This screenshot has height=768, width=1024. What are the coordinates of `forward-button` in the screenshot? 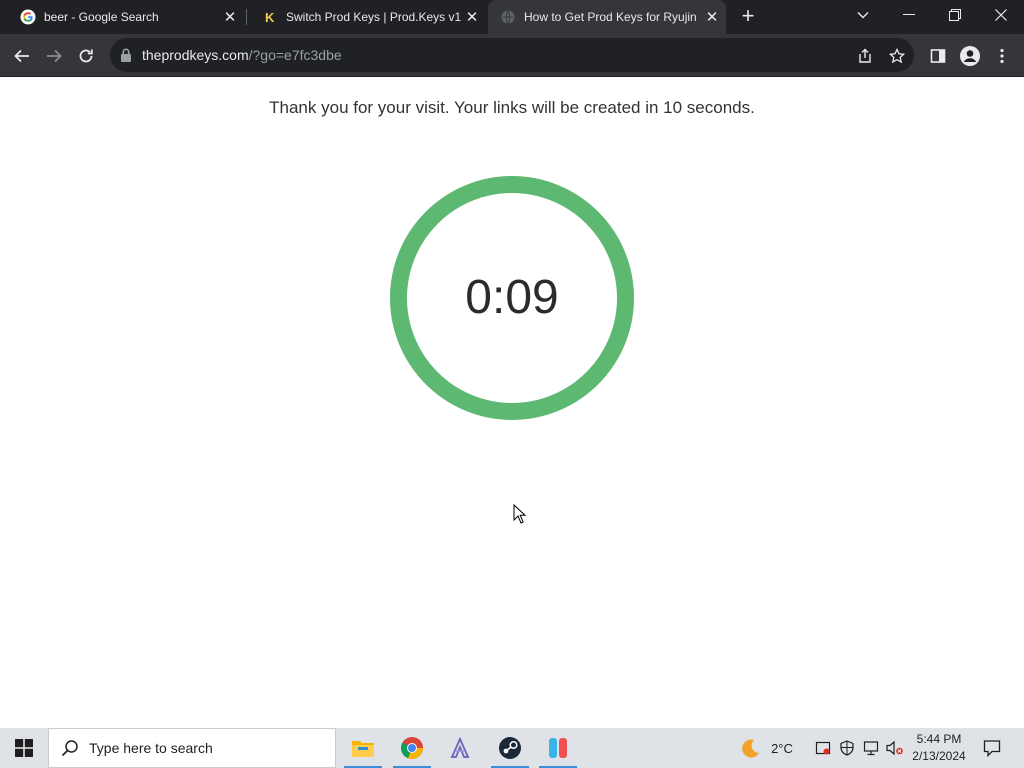 It's located at (54, 56).